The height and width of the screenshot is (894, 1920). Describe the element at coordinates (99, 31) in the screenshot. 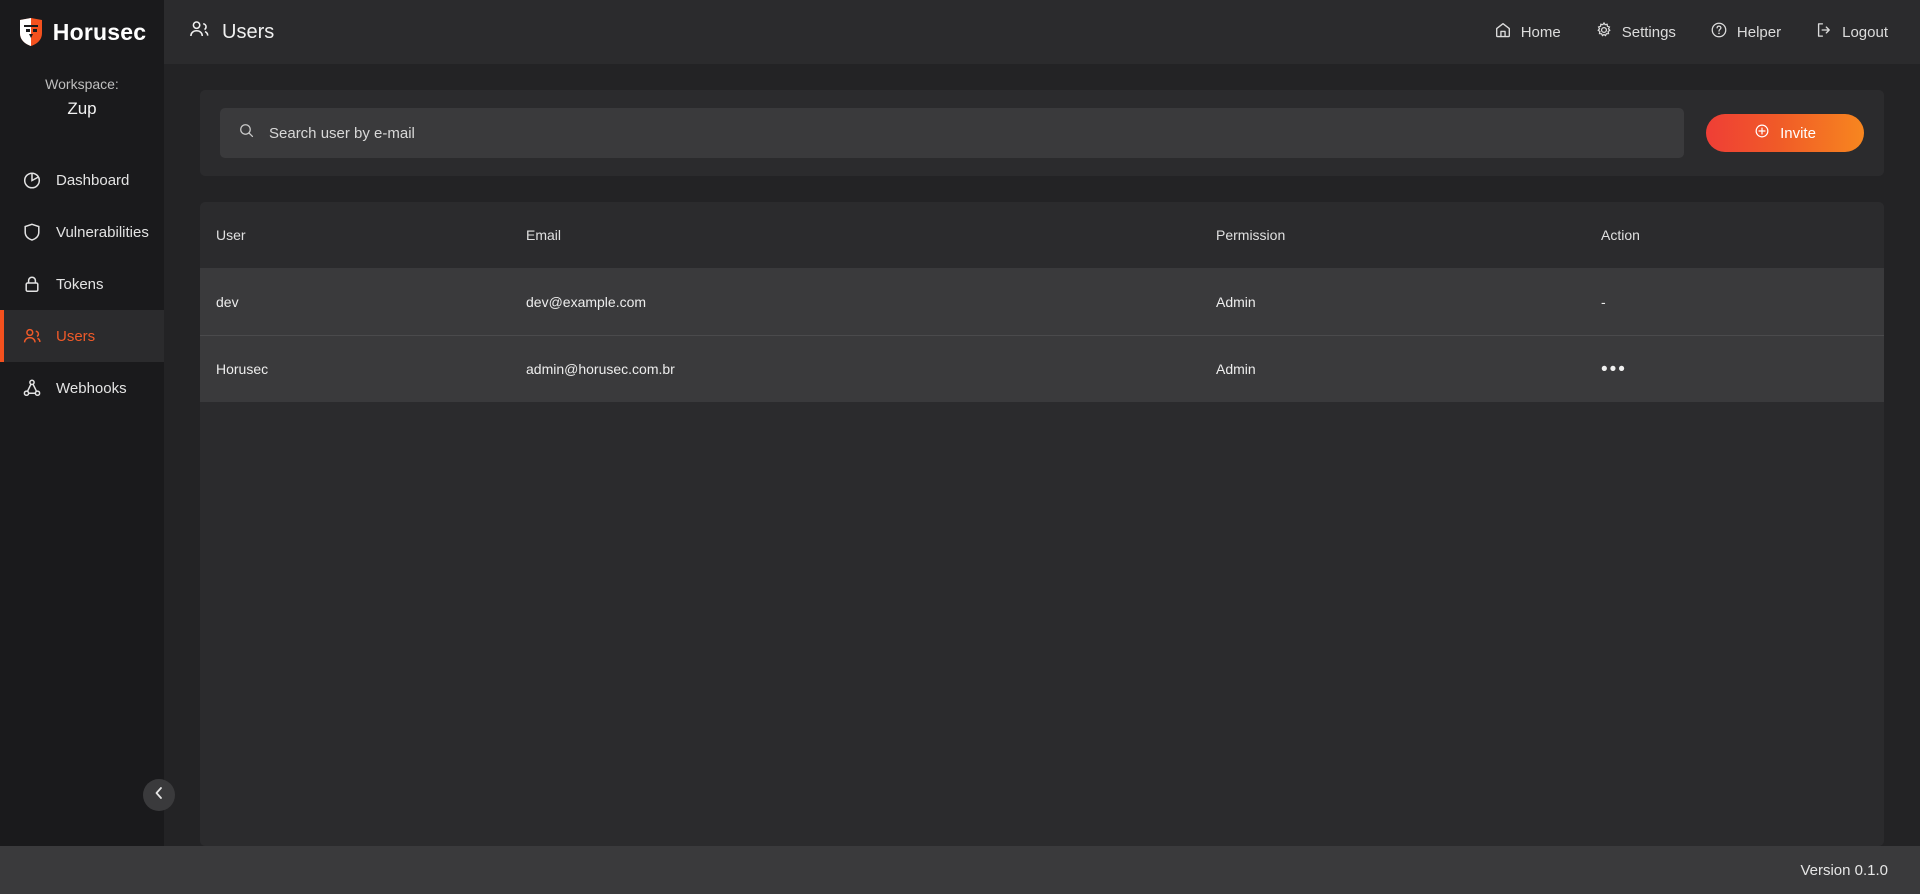

I see `brand-name: Horusec` at that location.